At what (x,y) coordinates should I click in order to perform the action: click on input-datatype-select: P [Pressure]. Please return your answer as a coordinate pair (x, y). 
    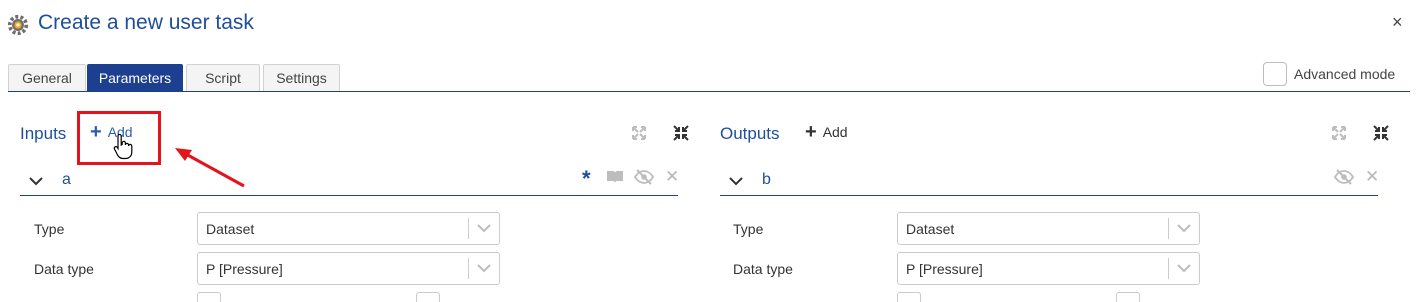
    Looking at the image, I should click on (348, 268).